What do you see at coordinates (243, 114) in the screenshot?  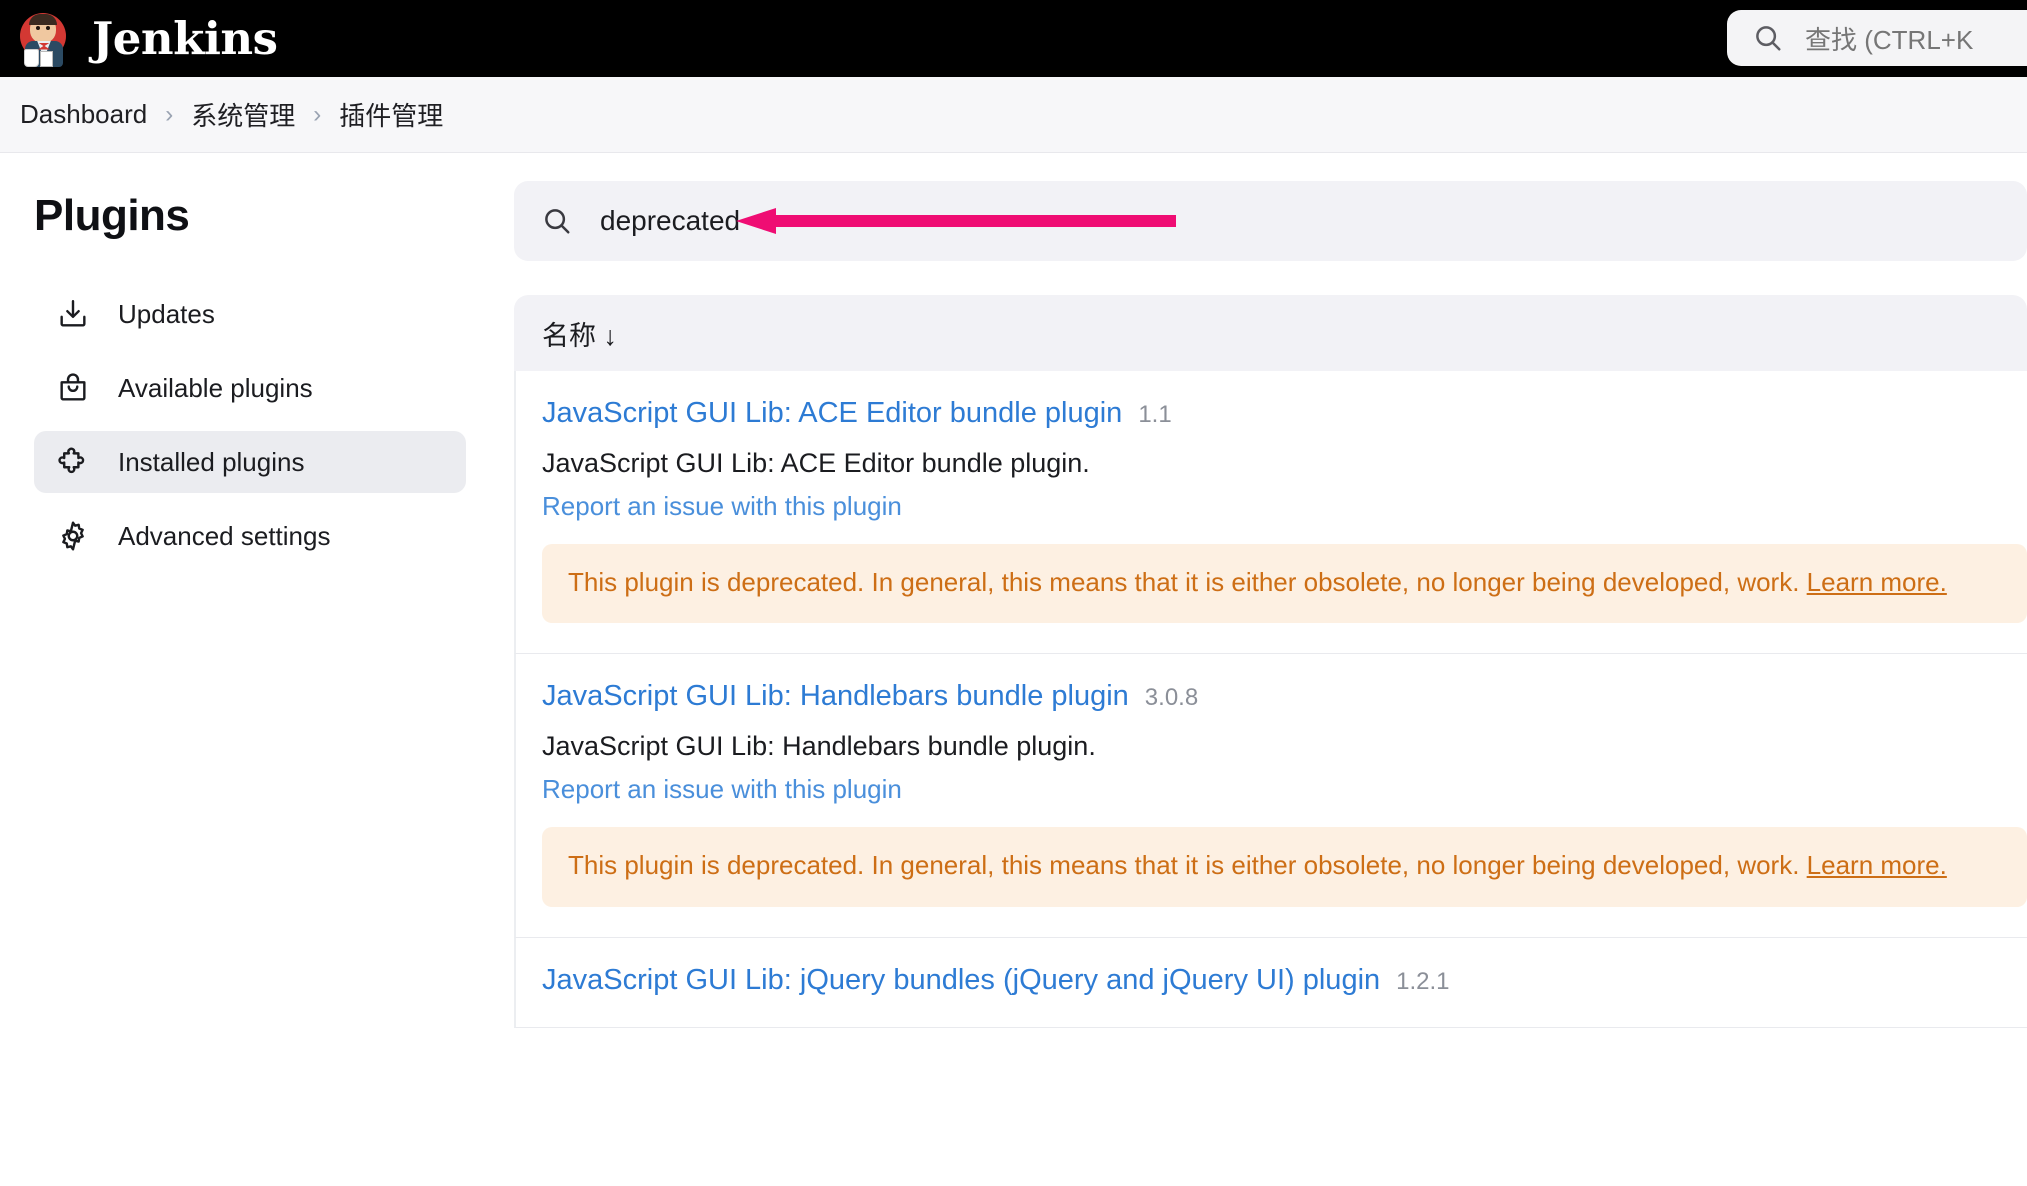 I see `breadcrumb-item-system-management: 系统管理` at bounding box center [243, 114].